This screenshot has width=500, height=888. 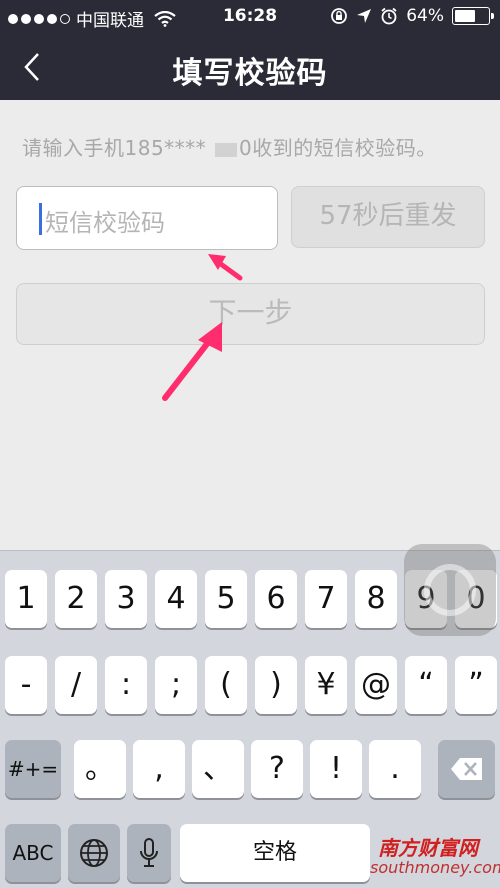 I want to click on key-0: 1, so click(x=26, y=599).